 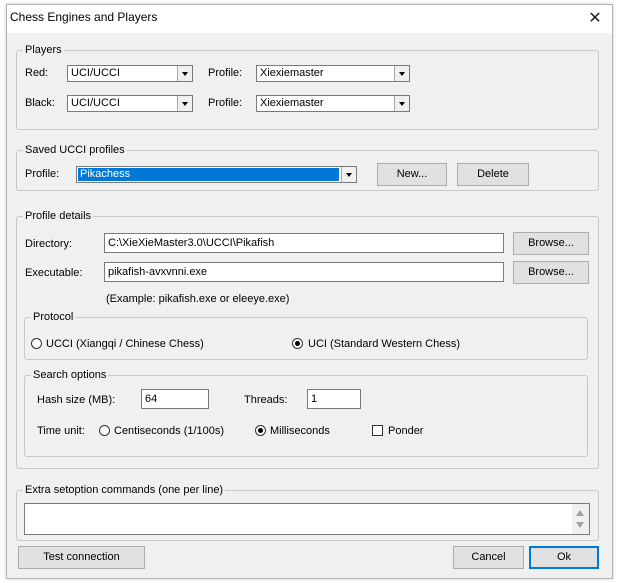 I want to click on threads-label: Threads:, so click(x=266, y=400).